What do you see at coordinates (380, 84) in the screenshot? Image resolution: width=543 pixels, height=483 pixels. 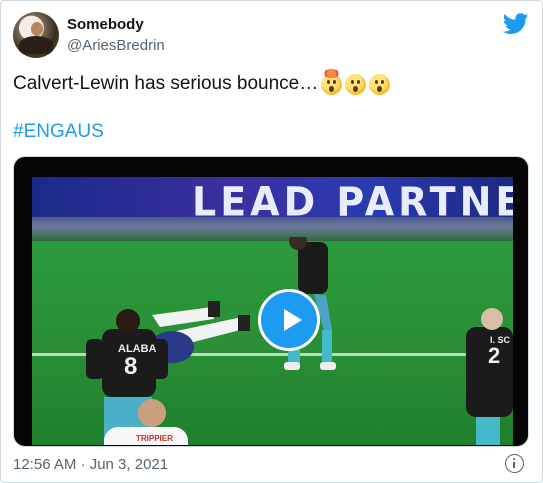 I see `hushed-face-emoji-icon` at bounding box center [380, 84].